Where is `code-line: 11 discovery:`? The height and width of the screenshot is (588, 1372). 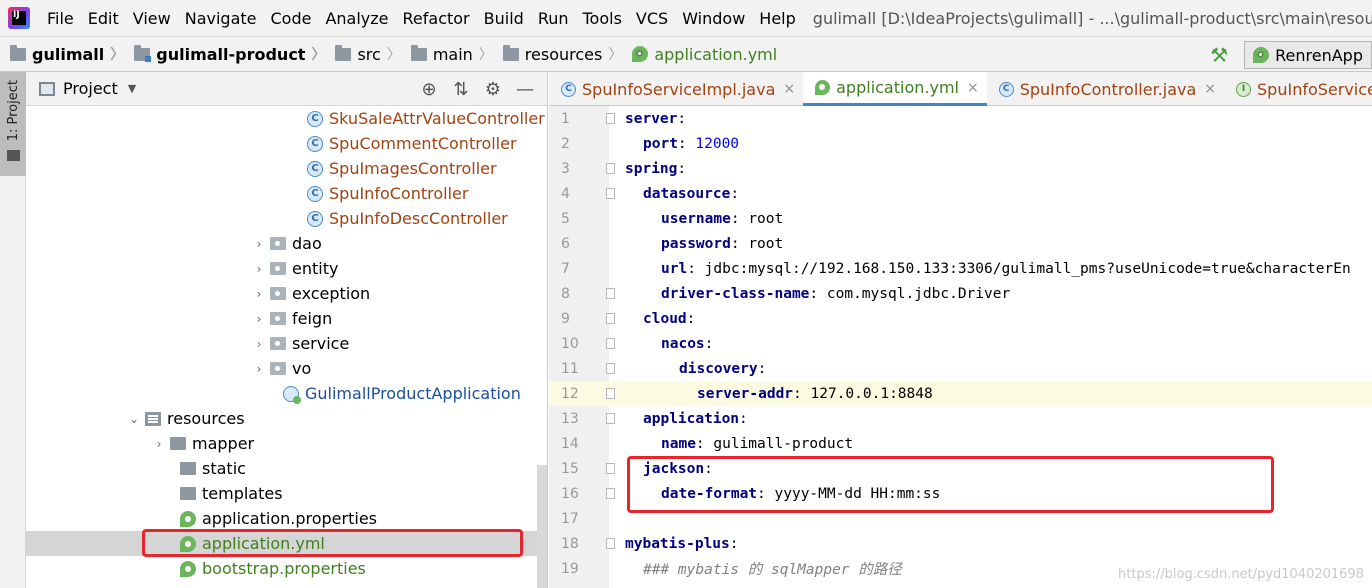 code-line: 11 discovery: is located at coordinates (960, 368).